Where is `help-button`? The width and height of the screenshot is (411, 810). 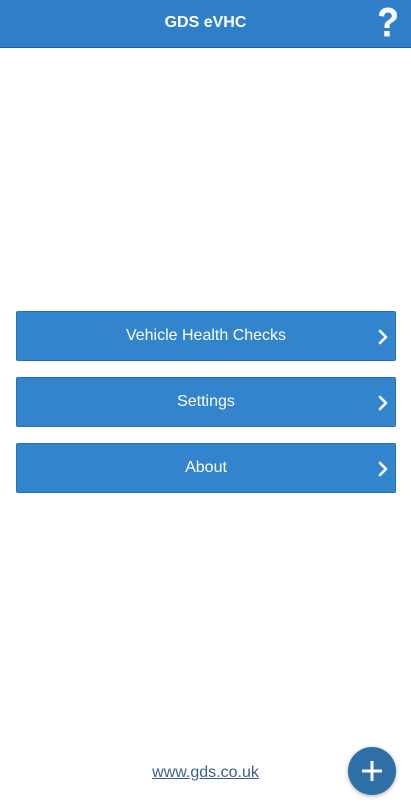
help-button is located at coordinates (388, 23).